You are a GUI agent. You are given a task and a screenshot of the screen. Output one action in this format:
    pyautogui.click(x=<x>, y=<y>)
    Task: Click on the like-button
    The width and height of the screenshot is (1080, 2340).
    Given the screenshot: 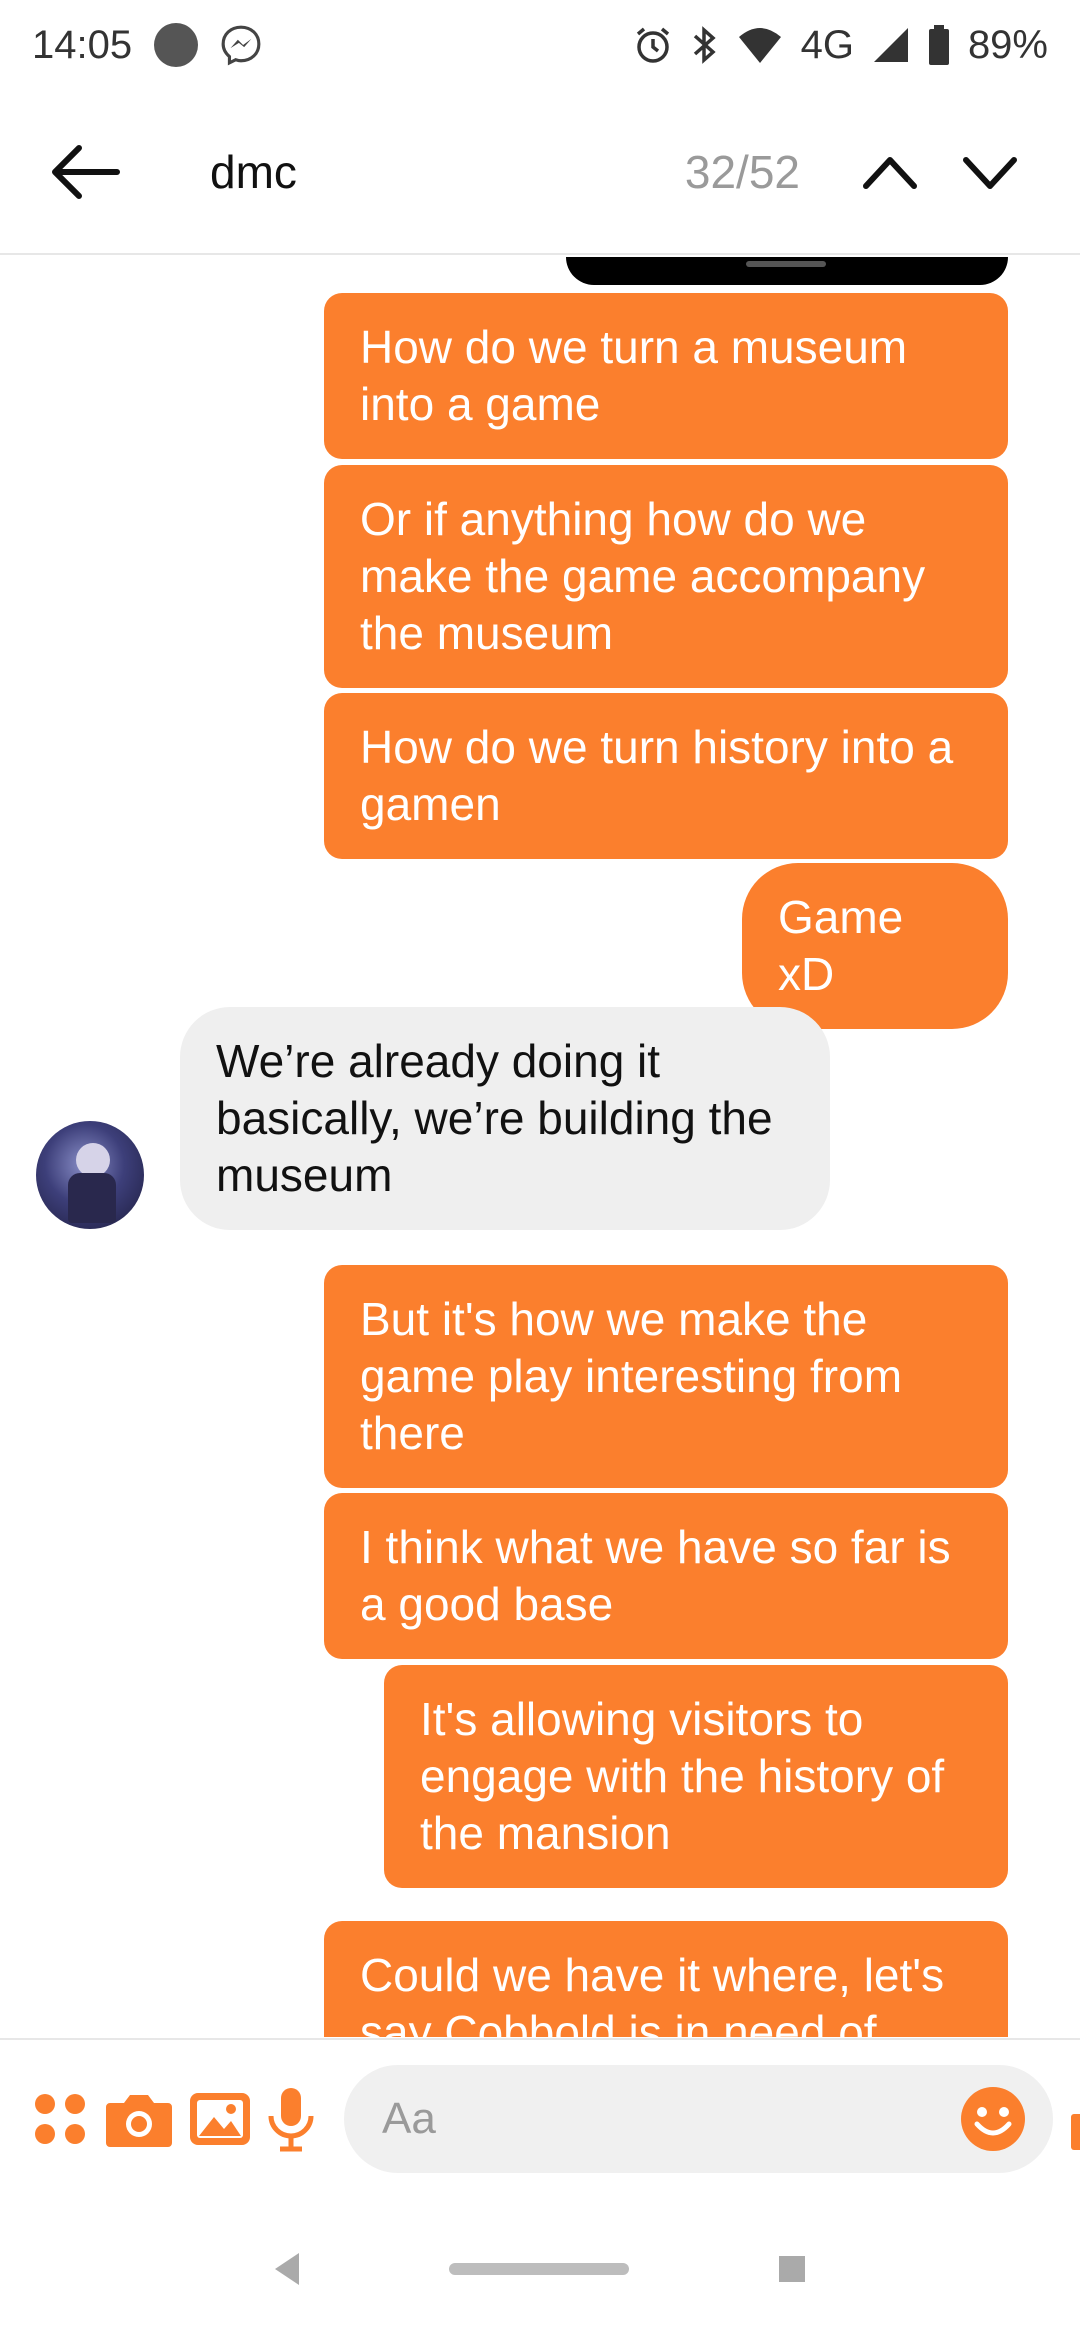 What is the action you would take?
    pyautogui.click(x=1073, y=2119)
    